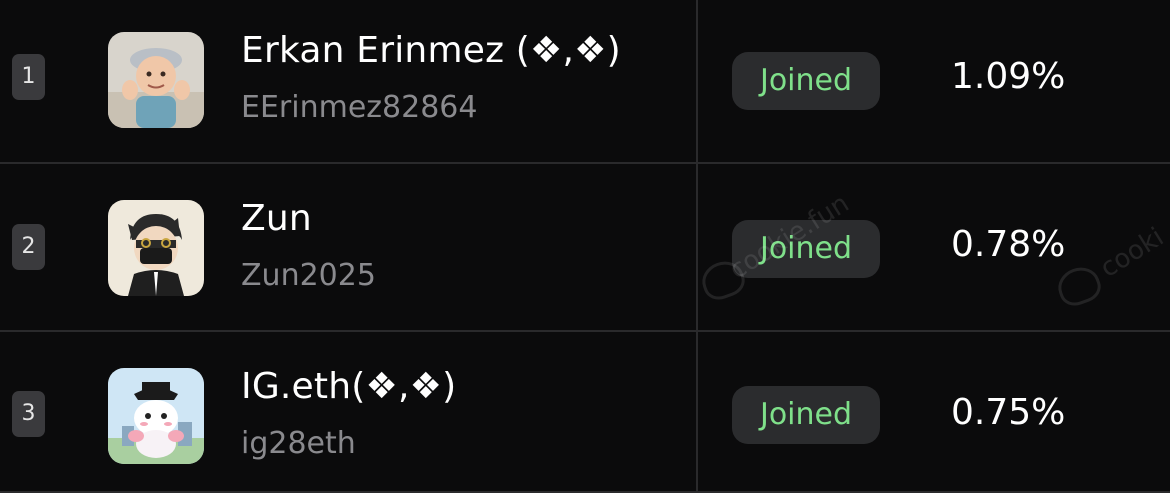 The image size is (1170, 493). What do you see at coordinates (298, 443) in the screenshot?
I see `user-handle: ig28eth` at bounding box center [298, 443].